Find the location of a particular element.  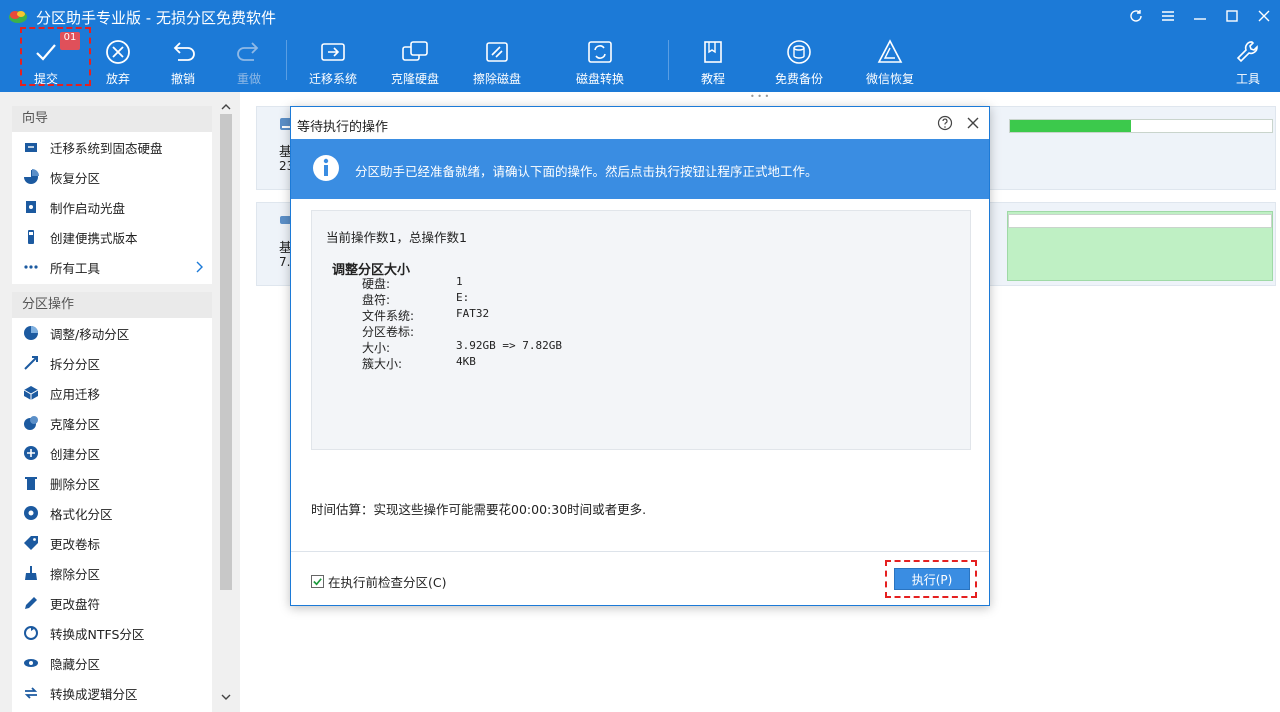

menu-icon is located at coordinates (1168, 16).